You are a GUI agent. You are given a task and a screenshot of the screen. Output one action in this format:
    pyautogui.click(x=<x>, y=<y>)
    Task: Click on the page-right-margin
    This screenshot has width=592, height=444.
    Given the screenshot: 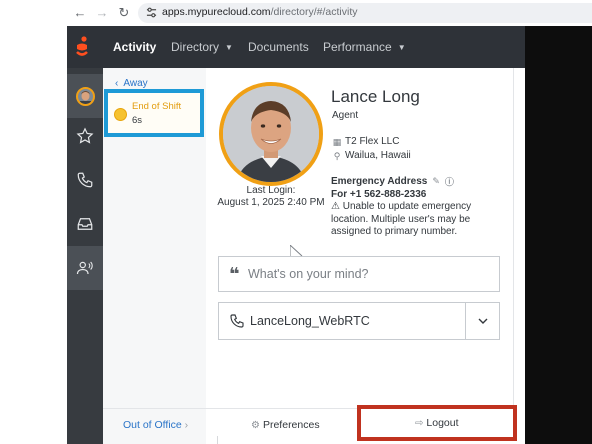 What is the action you would take?
    pyautogui.click(x=558, y=235)
    